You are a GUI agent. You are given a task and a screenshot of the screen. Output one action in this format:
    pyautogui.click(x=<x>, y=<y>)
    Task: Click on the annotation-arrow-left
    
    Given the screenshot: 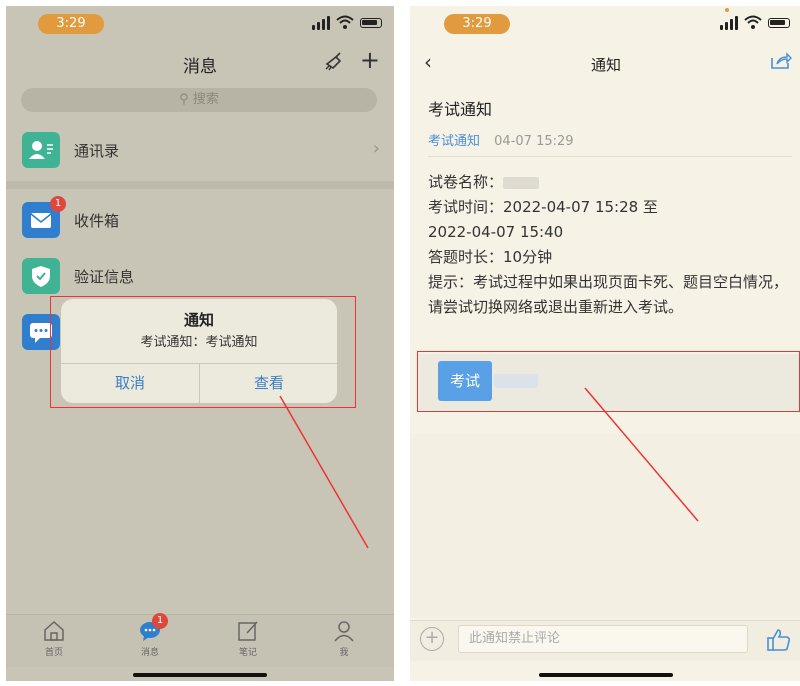 What is the action you would take?
    pyautogui.click(x=324, y=472)
    